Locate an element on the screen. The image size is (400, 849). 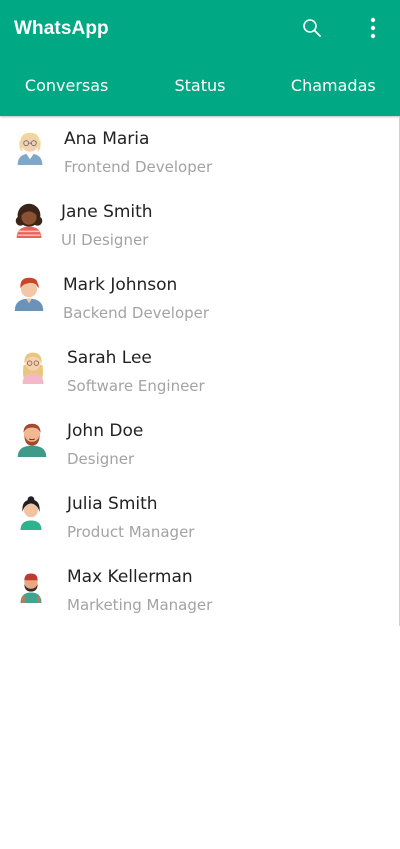
more-vertical-icon is located at coordinates (373, 28).